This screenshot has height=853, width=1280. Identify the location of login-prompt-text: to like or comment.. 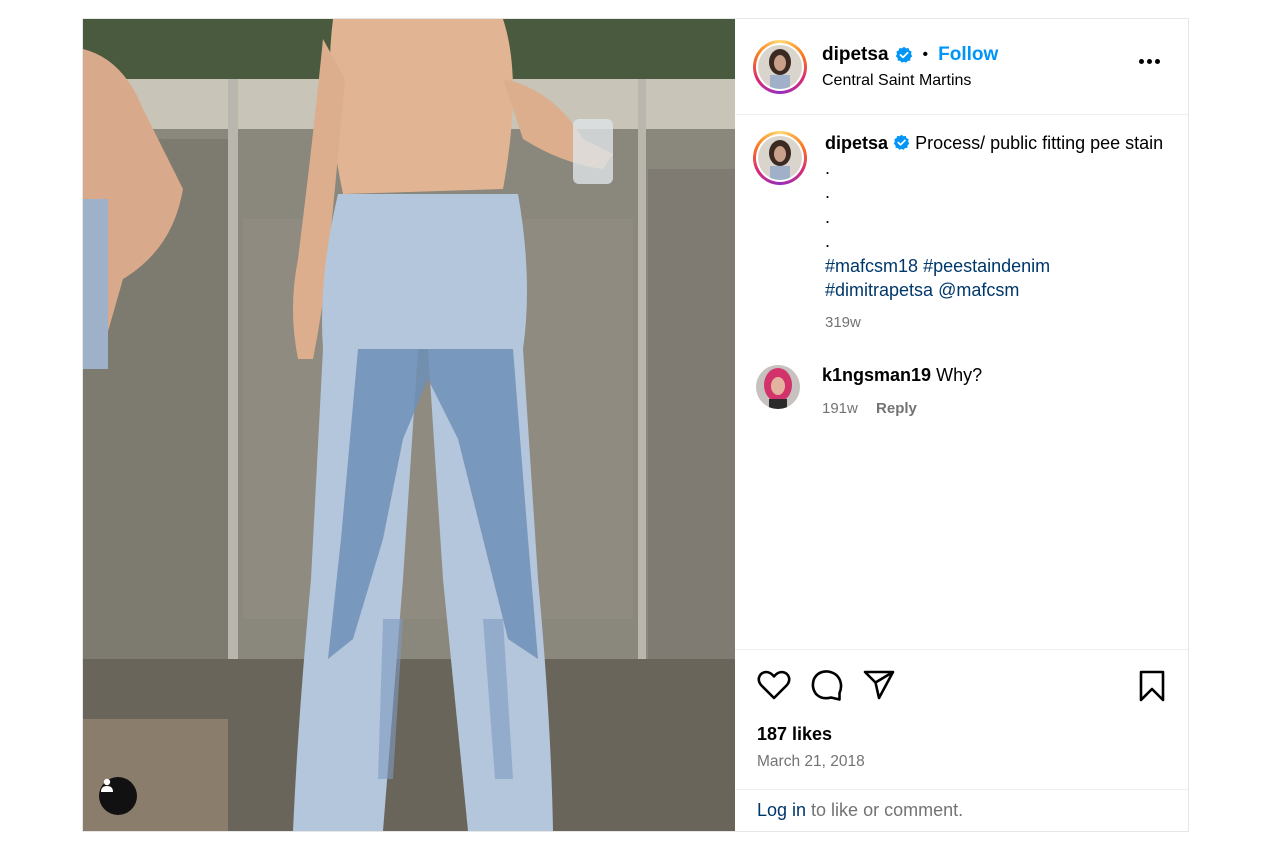
(887, 810).